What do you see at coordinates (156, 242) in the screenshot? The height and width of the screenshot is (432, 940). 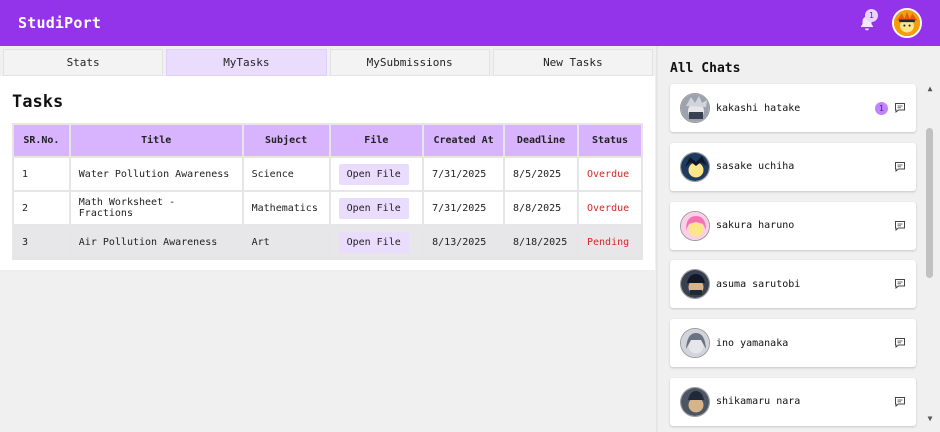 I see `cell-title: Air Pollution Awareness` at bounding box center [156, 242].